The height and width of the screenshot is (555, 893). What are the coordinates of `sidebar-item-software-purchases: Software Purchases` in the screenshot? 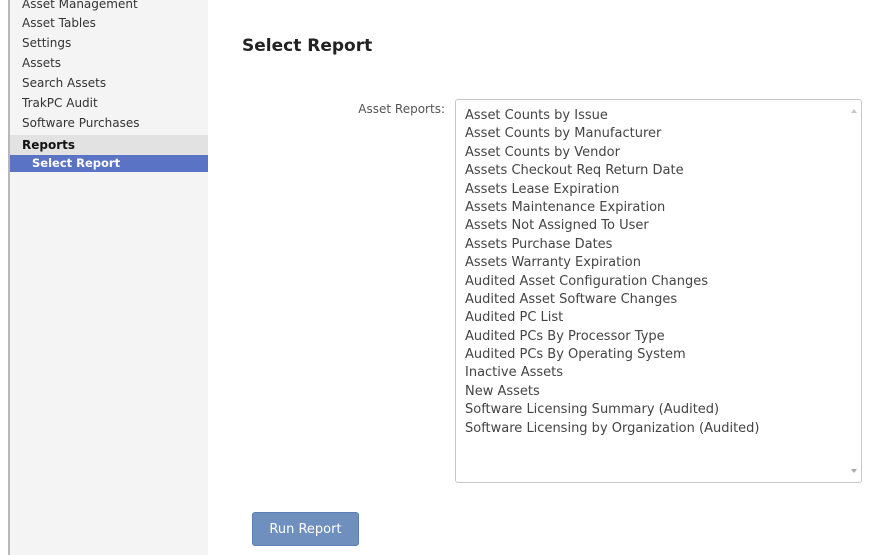 It's located at (109, 123).